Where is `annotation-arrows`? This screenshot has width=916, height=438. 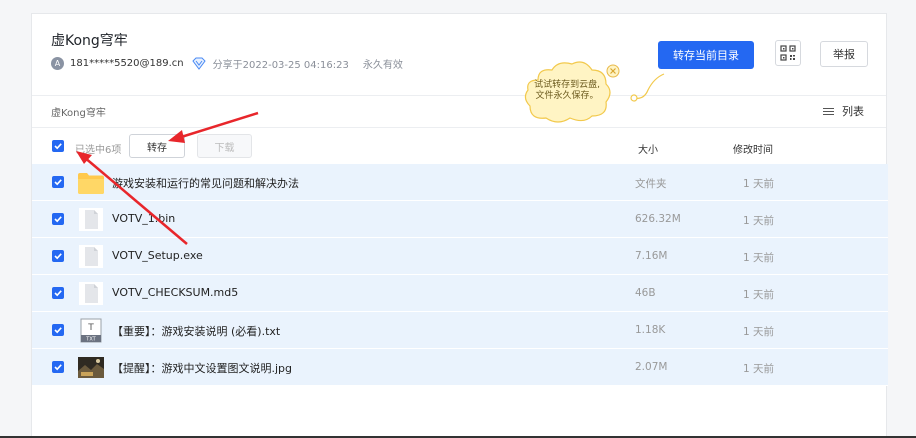
annotation-arrows is located at coordinates (167, 178).